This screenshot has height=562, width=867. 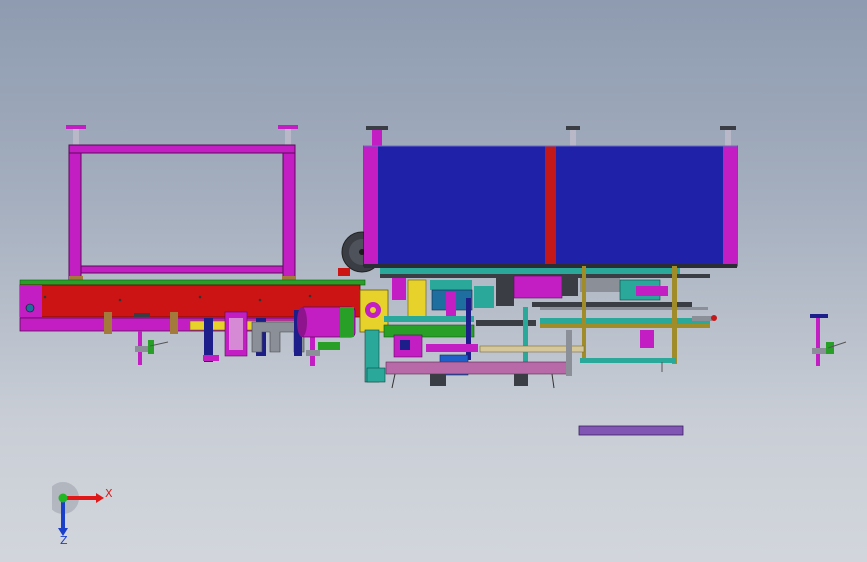 What do you see at coordinates (550, 197) in the screenshot?
I see `right-enclosure` at bounding box center [550, 197].